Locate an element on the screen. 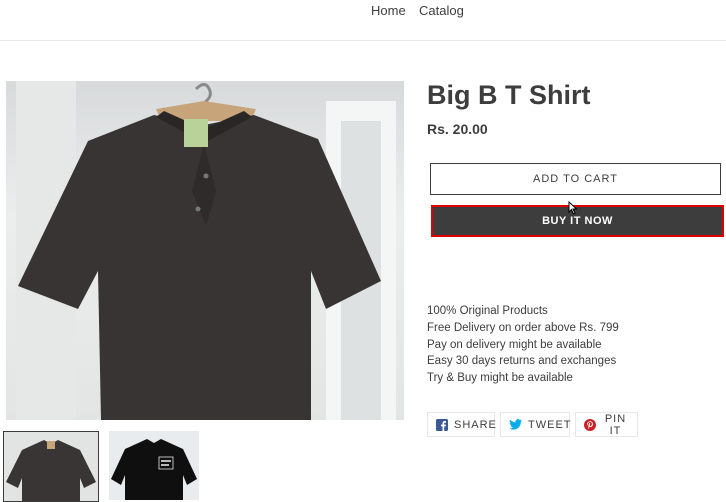  feature-item: 100% Original Products is located at coordinates (487, 311).